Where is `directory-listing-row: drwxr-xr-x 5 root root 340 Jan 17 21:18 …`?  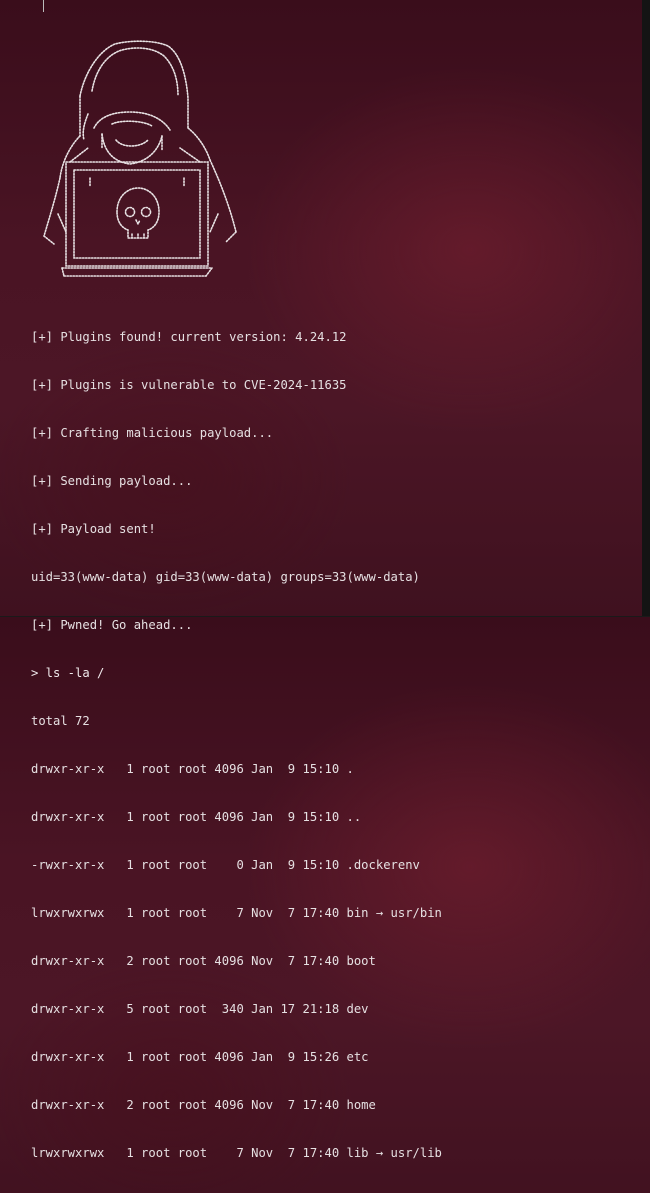 directory-listing-row: drwxr-xr-x 5 root root 340 Jan 17 21:18 … is located at coordinates (200, 1009).